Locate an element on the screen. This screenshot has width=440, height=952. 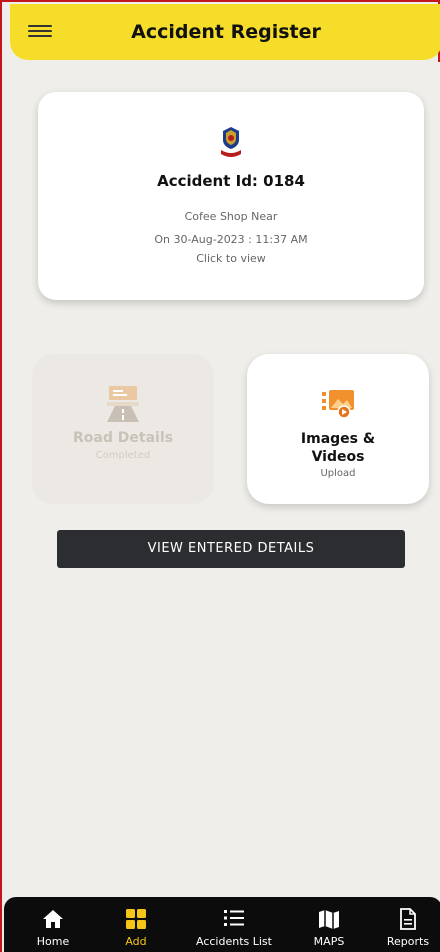
images-videos-title-line1: Images & is located at coordinates (338, 439).